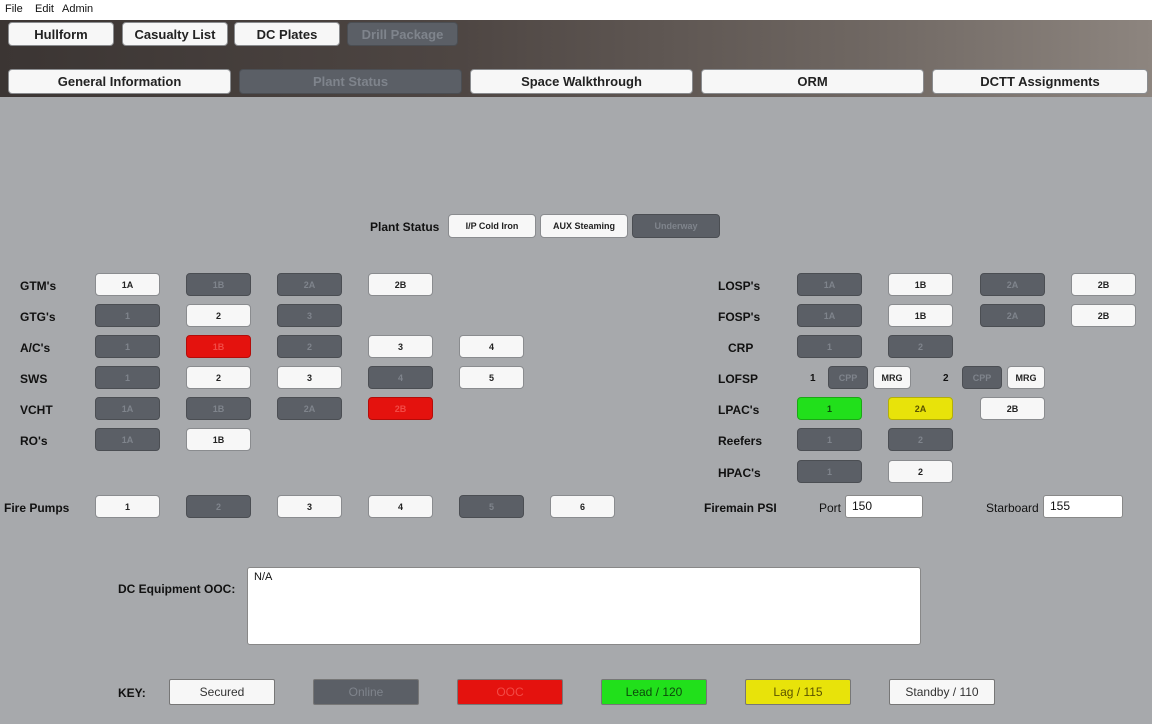  Describe the element at coordinates (1103, 315) in the screenshot. I see `fosp-2b-button: 2B` at that location.